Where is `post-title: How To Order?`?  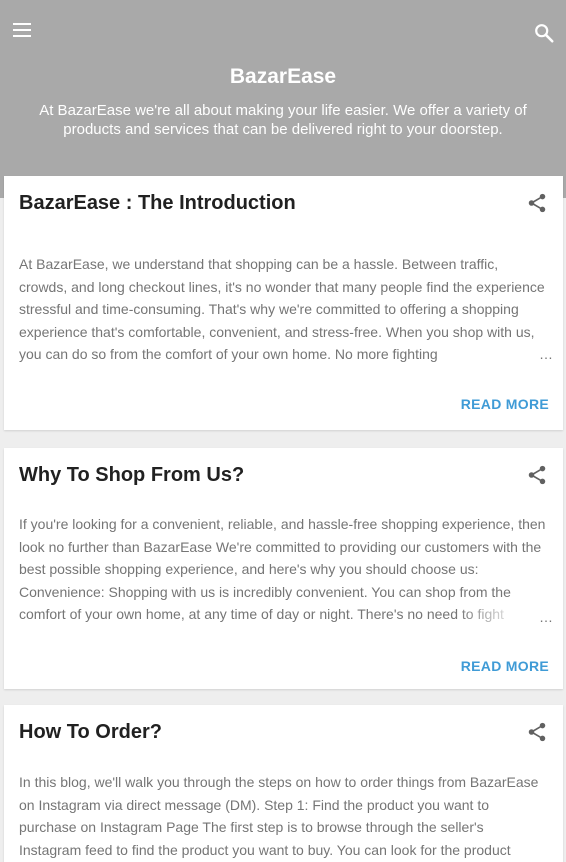
post-title: How To Order? is located at coordinates (259, 732).